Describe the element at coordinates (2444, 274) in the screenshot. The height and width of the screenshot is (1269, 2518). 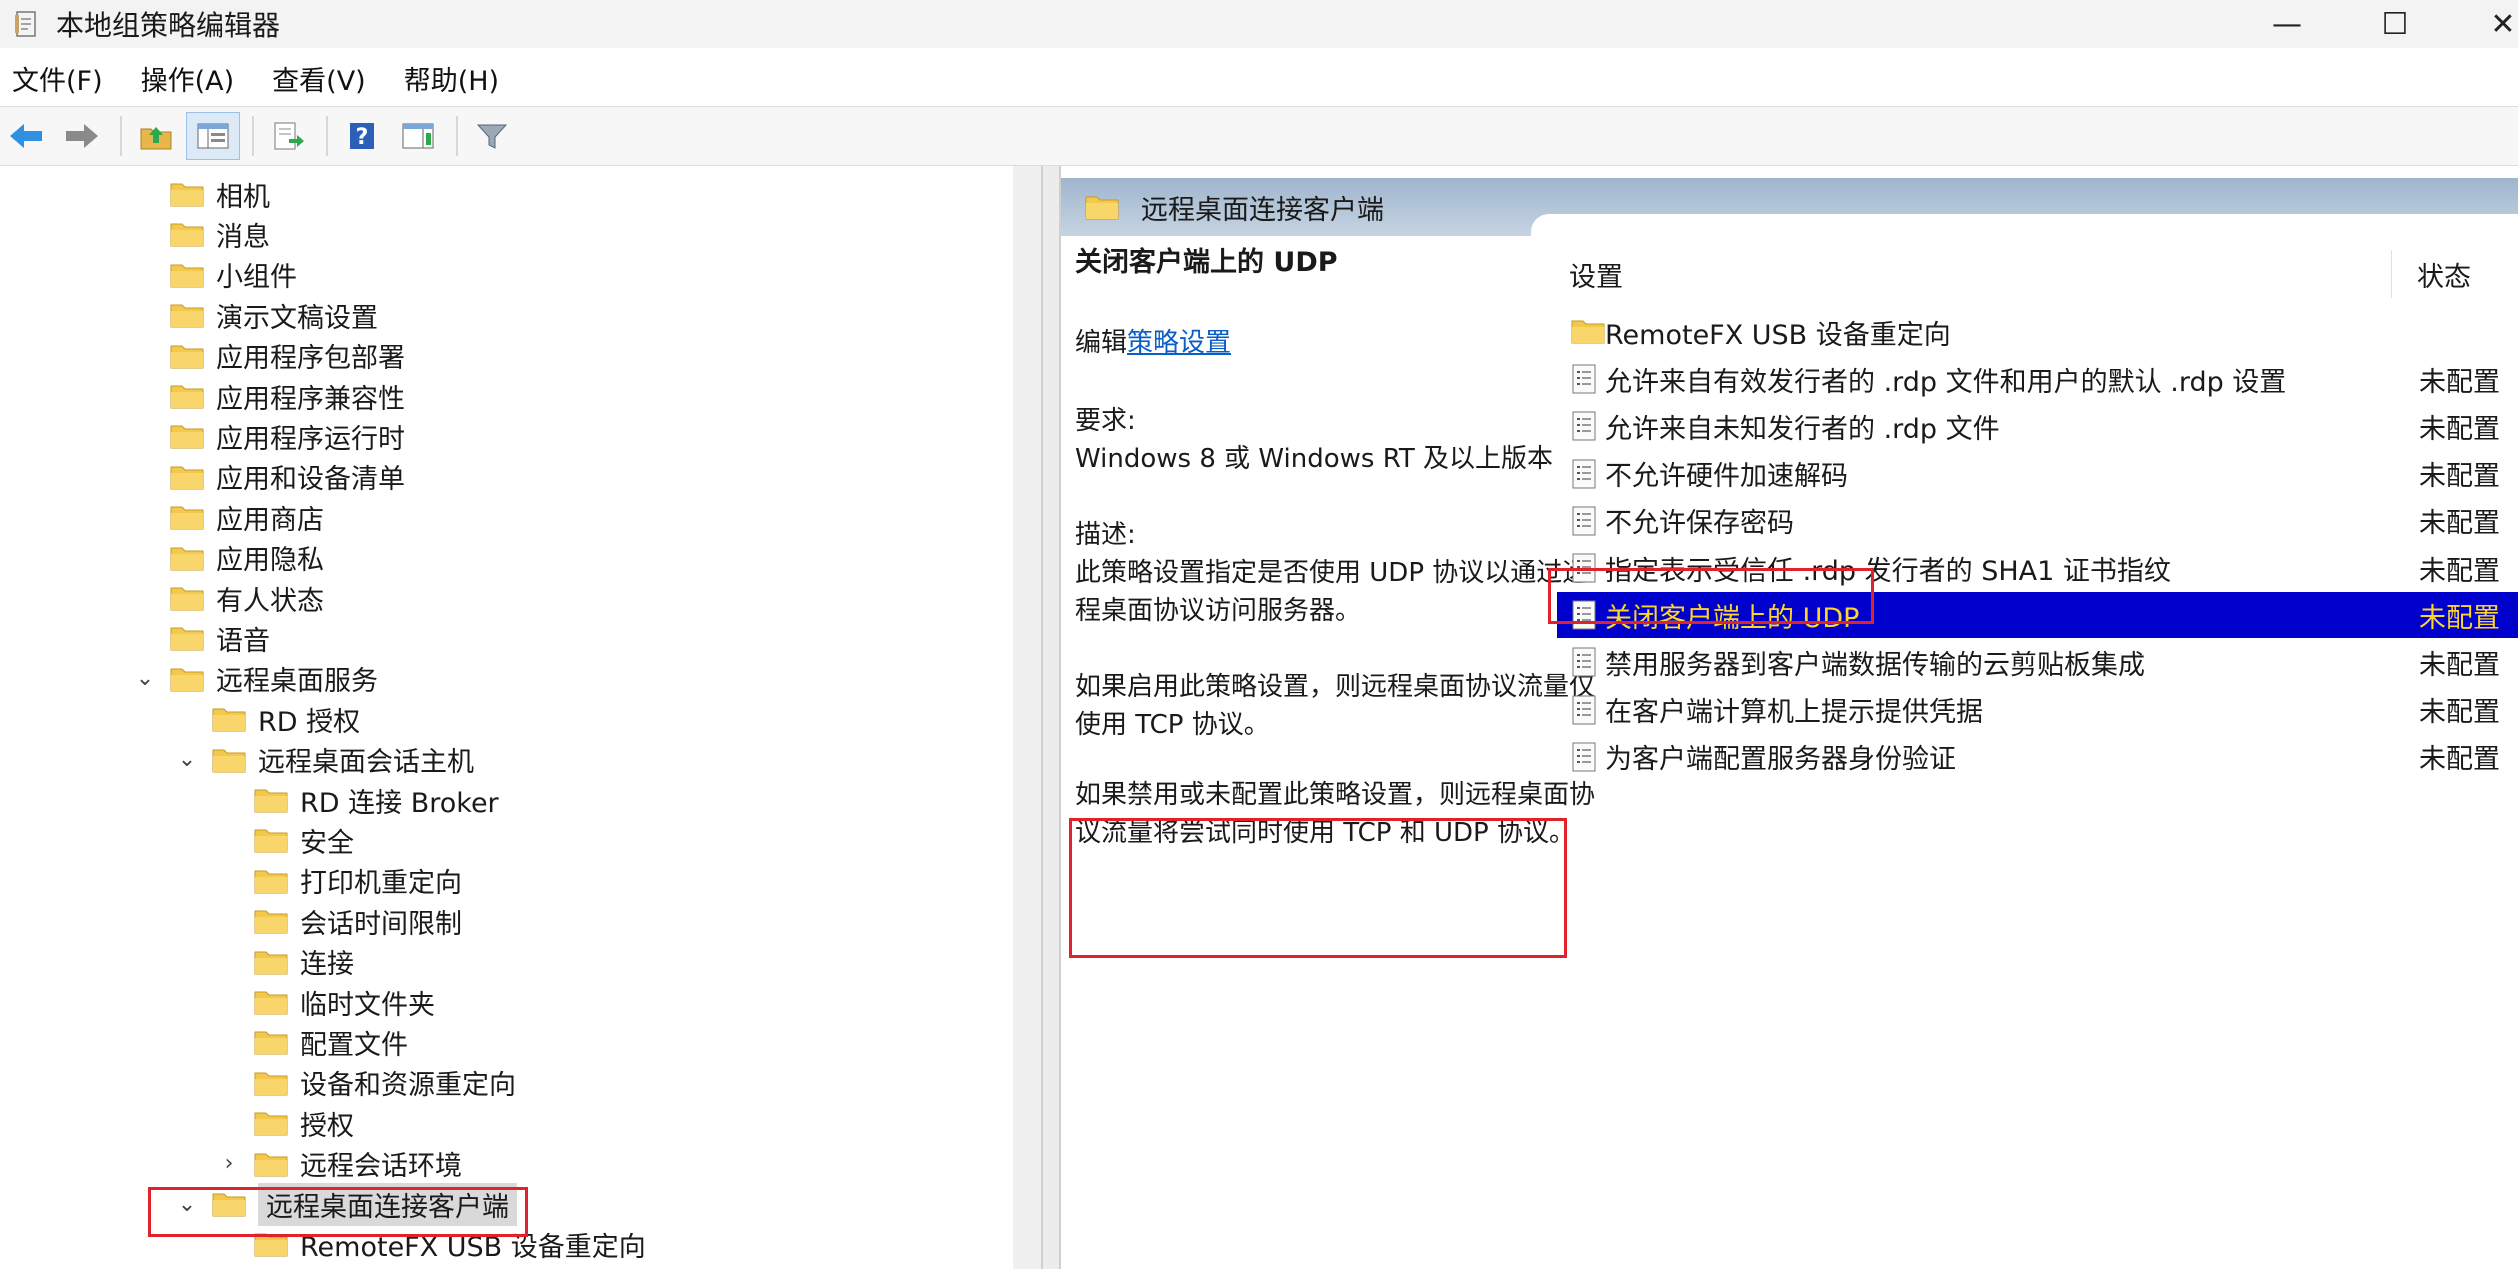
I see `column-header-state: 状态` at that location.